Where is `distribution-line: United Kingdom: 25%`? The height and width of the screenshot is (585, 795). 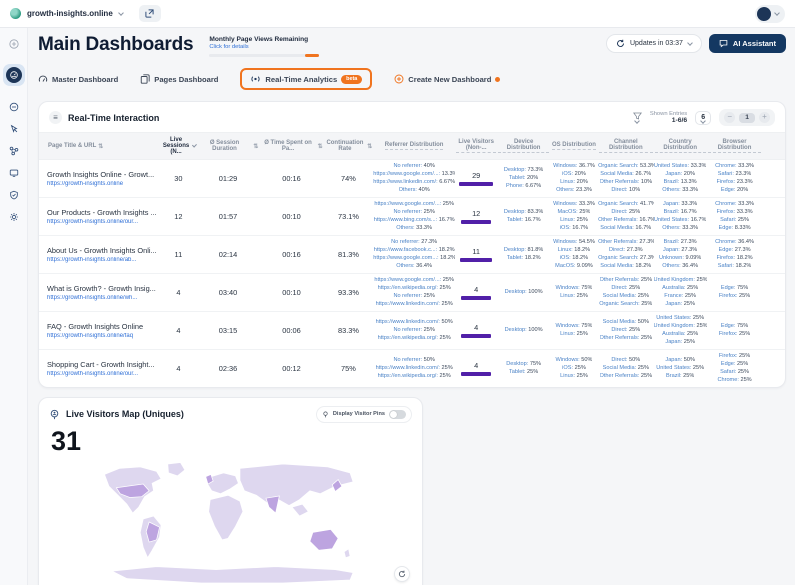 distribution-line: United Kingdom: 25% is located at coordinates (680, 325).